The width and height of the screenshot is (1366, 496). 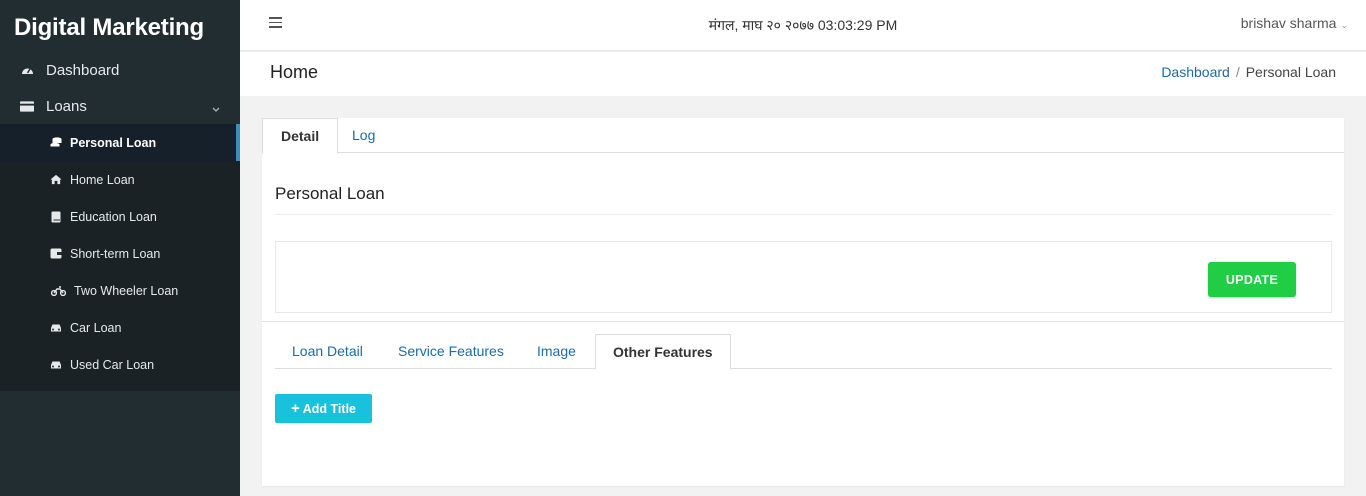 What do you see at coordinates (300, 136) in the screenshot?
I see `tab-detail: Detail` at bounding box center [300, 136].